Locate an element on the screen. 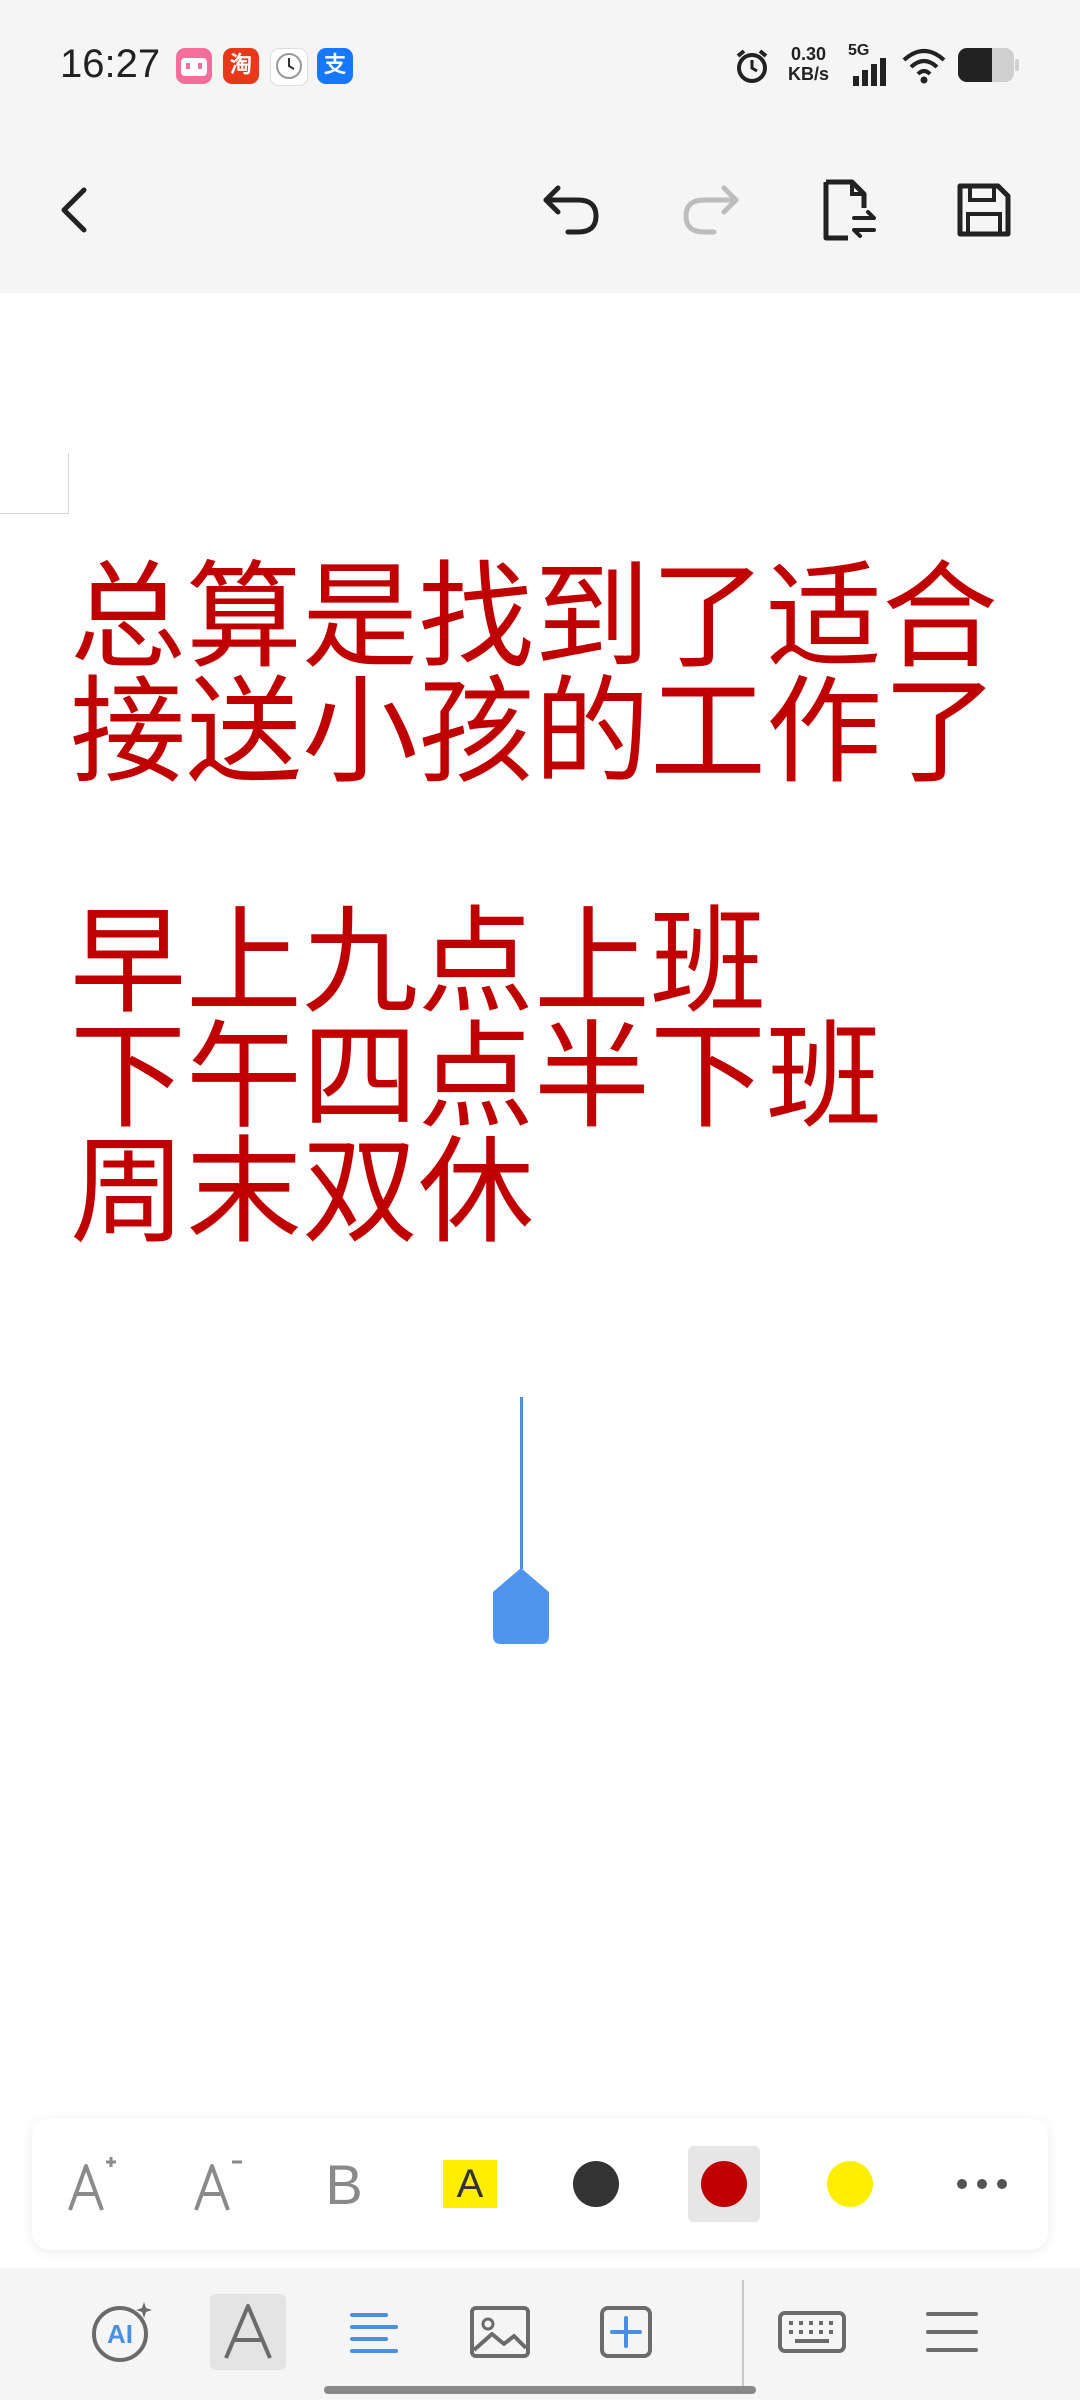  font-increase-icon is located at coordinates (92, 2184).